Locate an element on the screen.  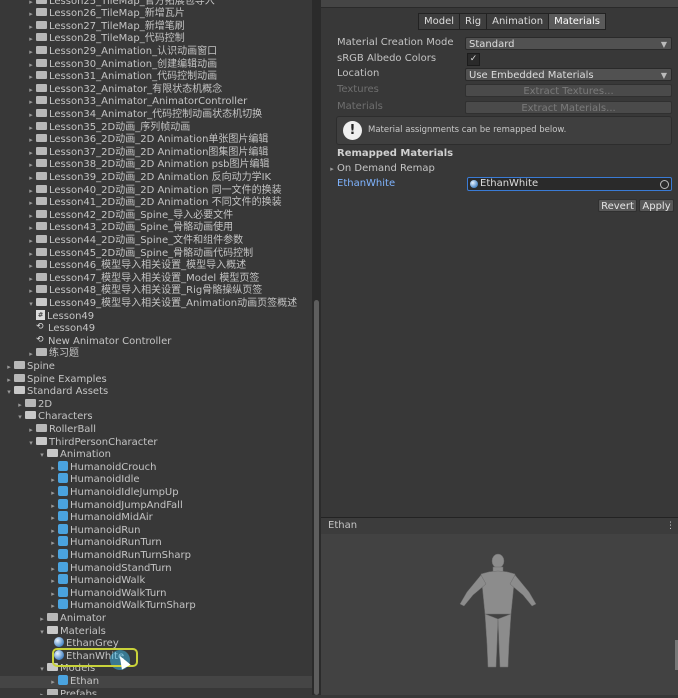
project-tree-row: ▸ Lesson42_2D动画_Spine_导入必要文件 is located at coordinates (116, 216).